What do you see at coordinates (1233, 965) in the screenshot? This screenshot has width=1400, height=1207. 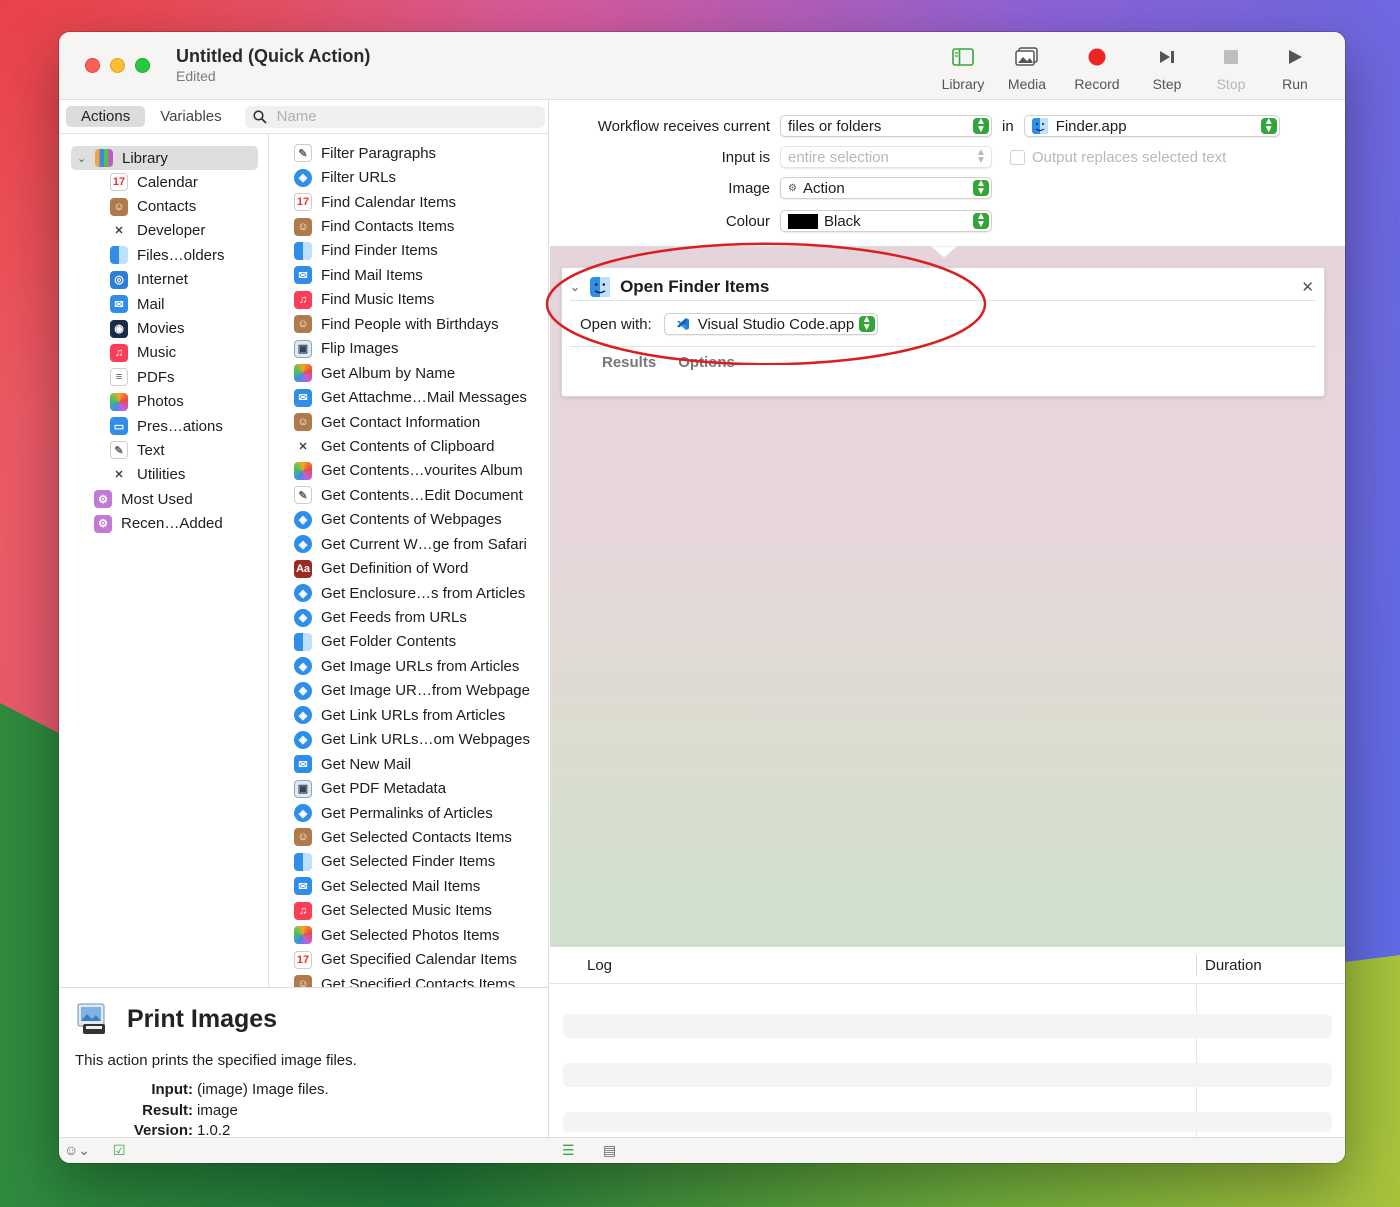 I see `duration-column-header: Duration` at bounding box center [1233, 965].